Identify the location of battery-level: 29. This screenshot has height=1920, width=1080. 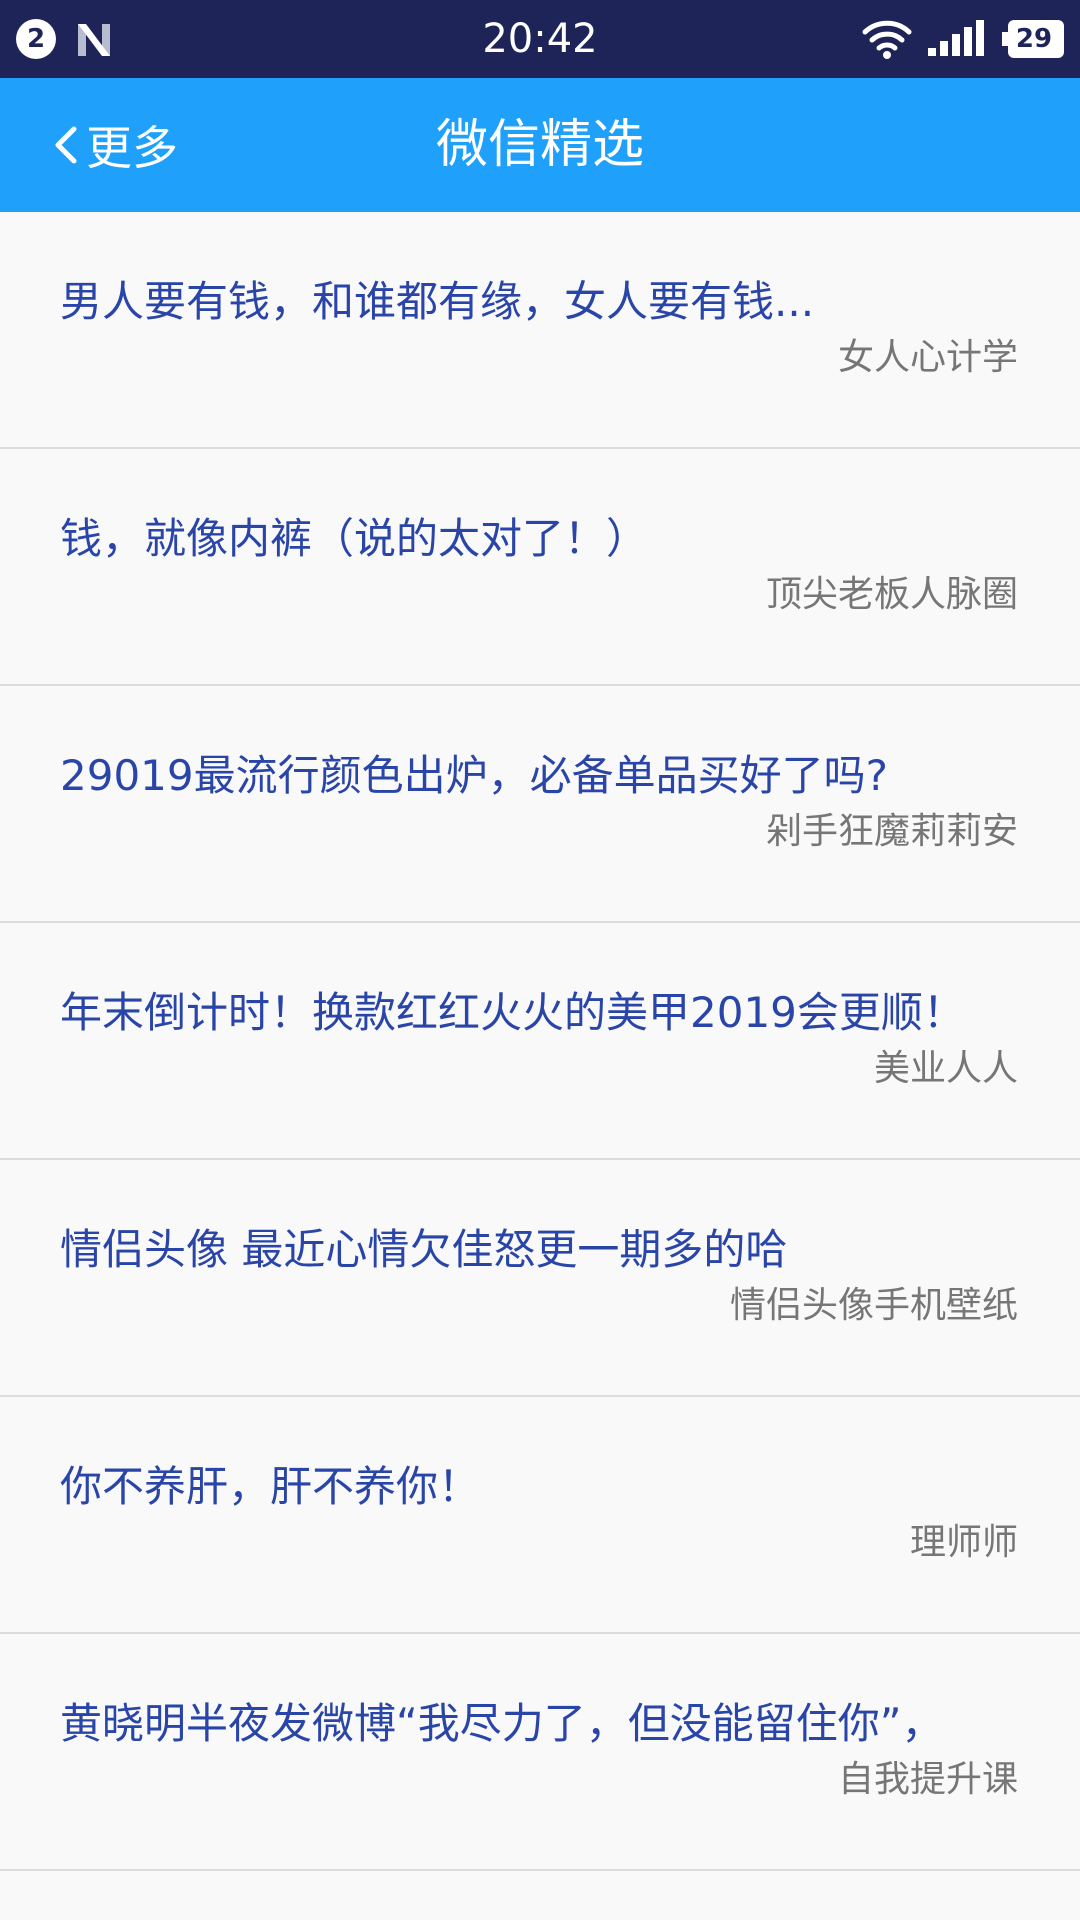
(1034, 39).